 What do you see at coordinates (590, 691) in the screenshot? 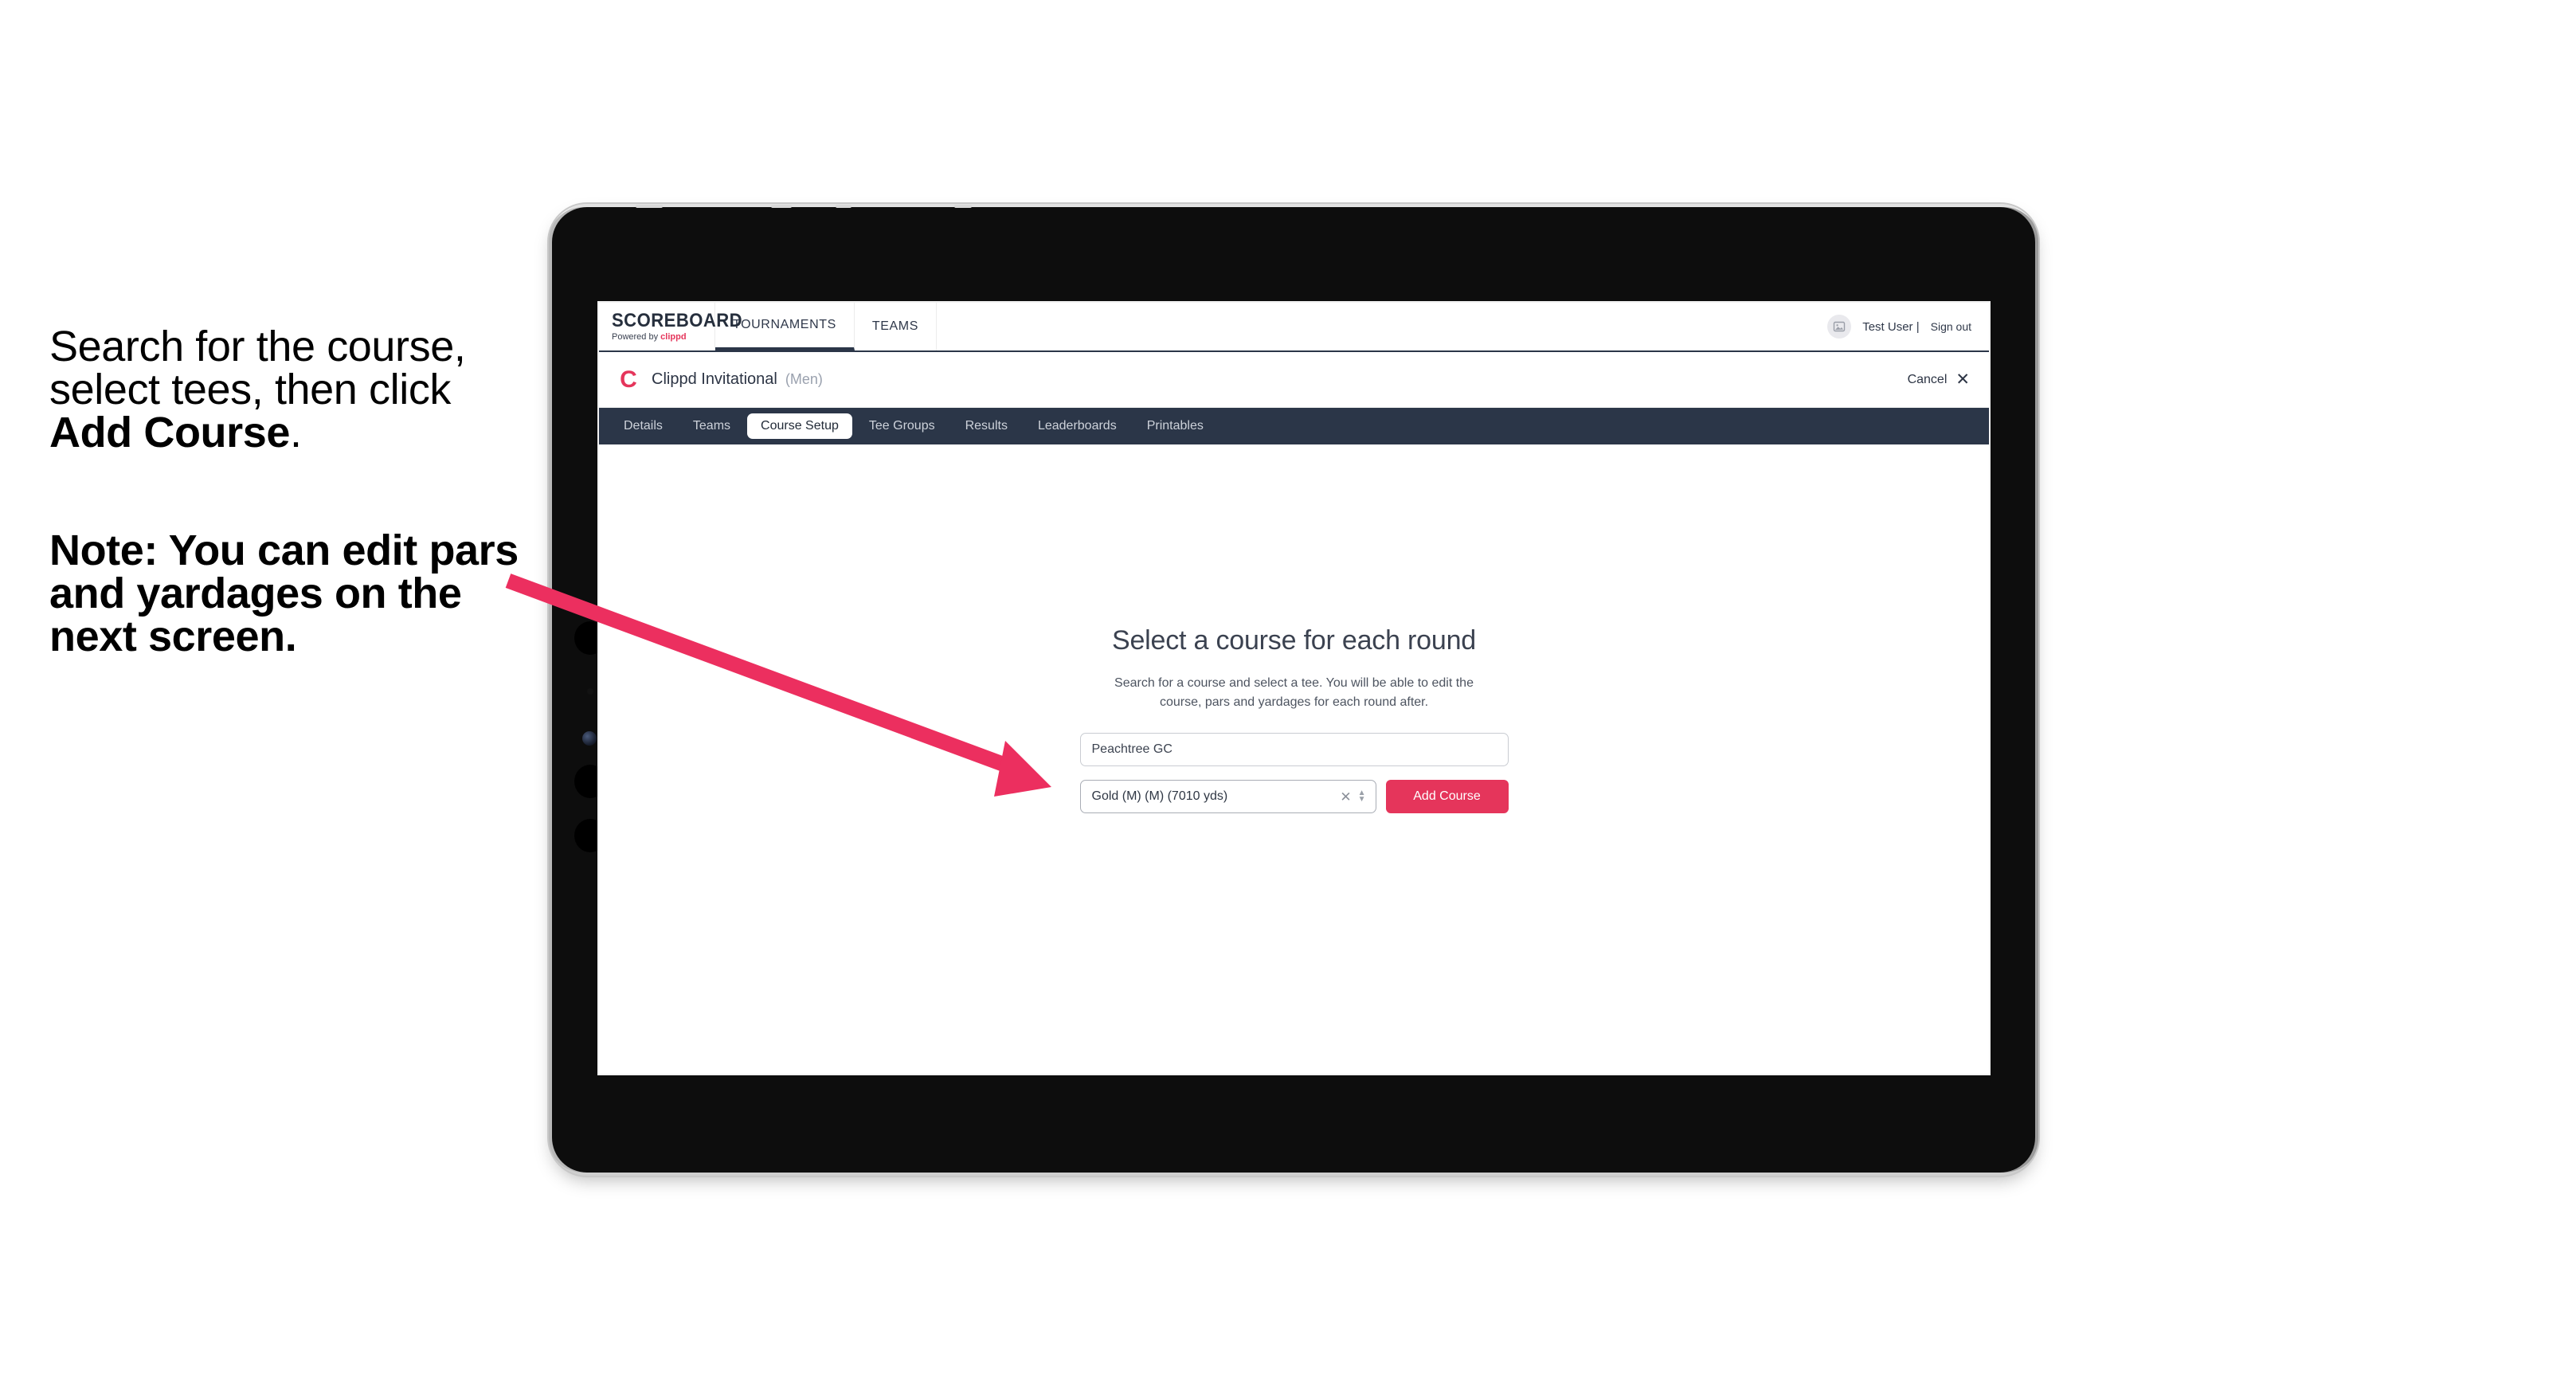
I see `sensor-dot-icon` at bounding box center [590, 691].